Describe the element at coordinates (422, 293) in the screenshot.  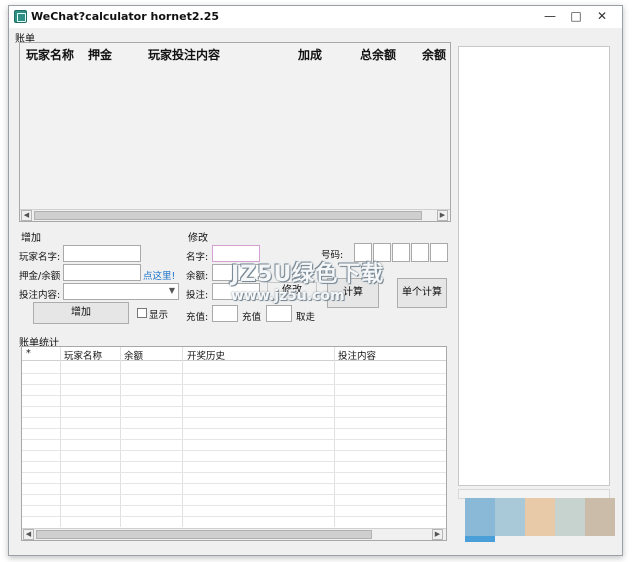
I see `single-calc-button: 单个计算` at that location.